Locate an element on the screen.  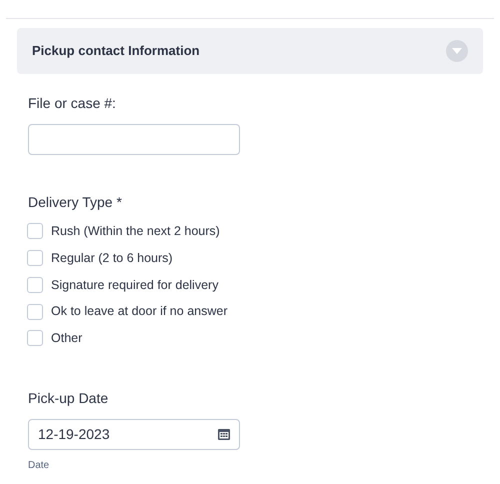
field-label: Pick-up Date is located at coordinates (69, 398).